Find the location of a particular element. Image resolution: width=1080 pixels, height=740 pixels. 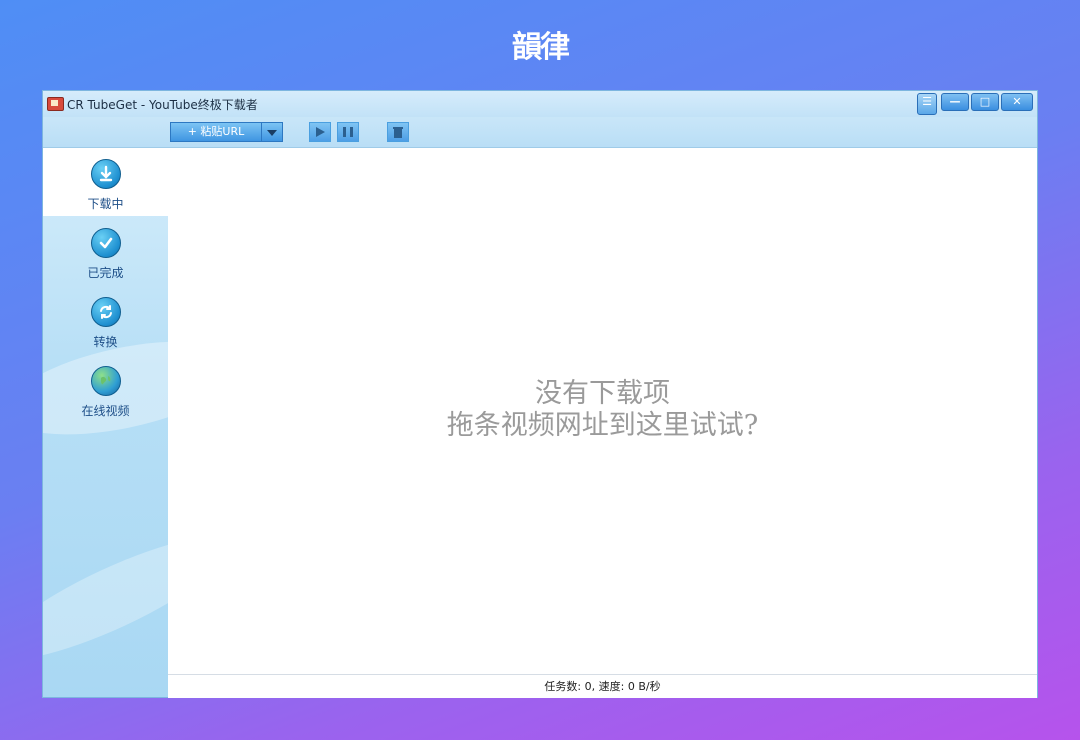

delete-icon is located at coordinates (398, 132).